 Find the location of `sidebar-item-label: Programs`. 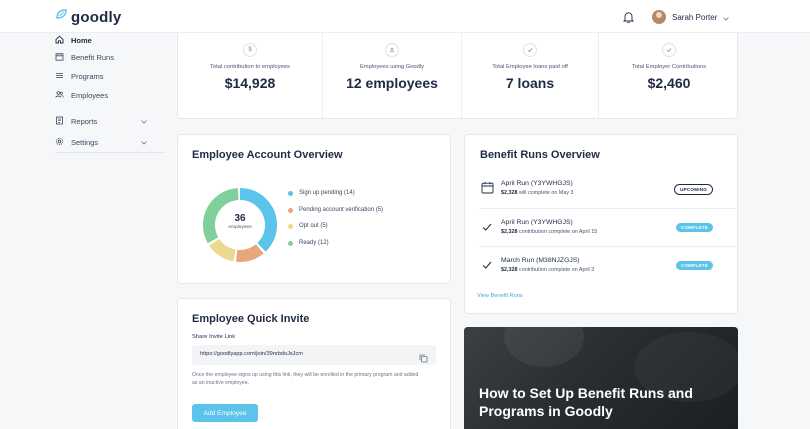

sidebar-item-label: Programs is located at coordinates (87, 76).